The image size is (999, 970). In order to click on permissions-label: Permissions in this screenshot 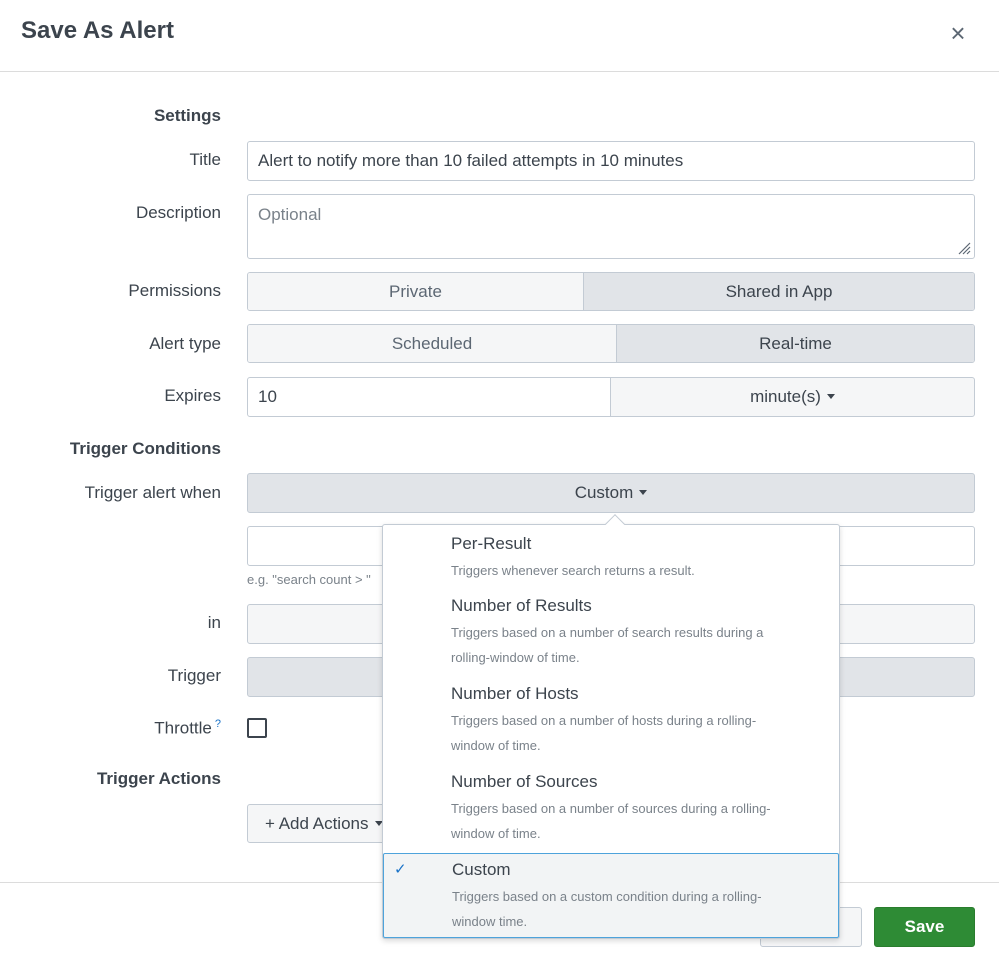, I will do `click(174, 290)`.